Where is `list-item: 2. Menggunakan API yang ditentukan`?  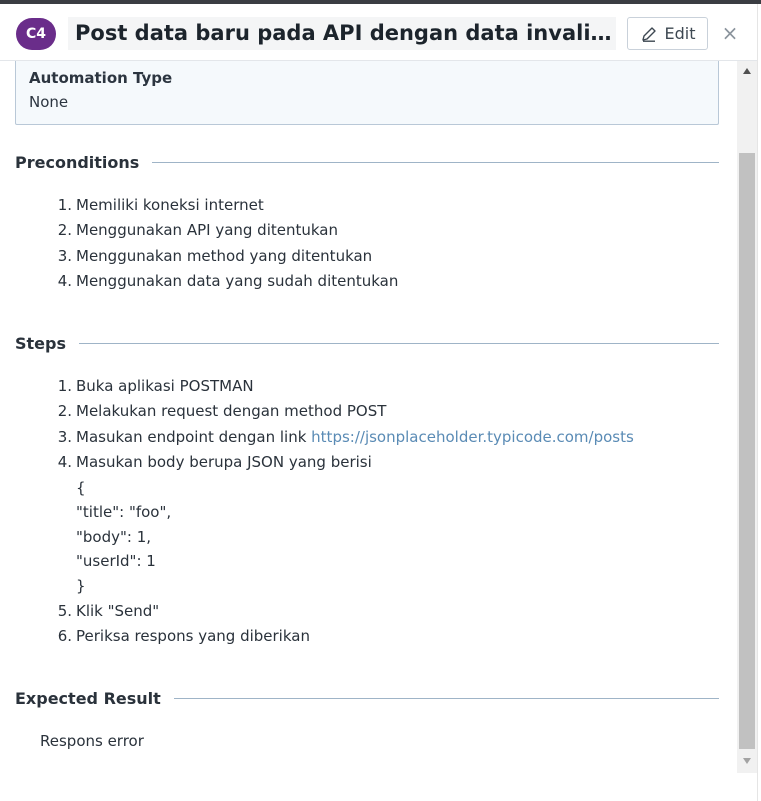 list-item: 2. Menggunakan API yang ditentukan is located at coordinates (197, 230).